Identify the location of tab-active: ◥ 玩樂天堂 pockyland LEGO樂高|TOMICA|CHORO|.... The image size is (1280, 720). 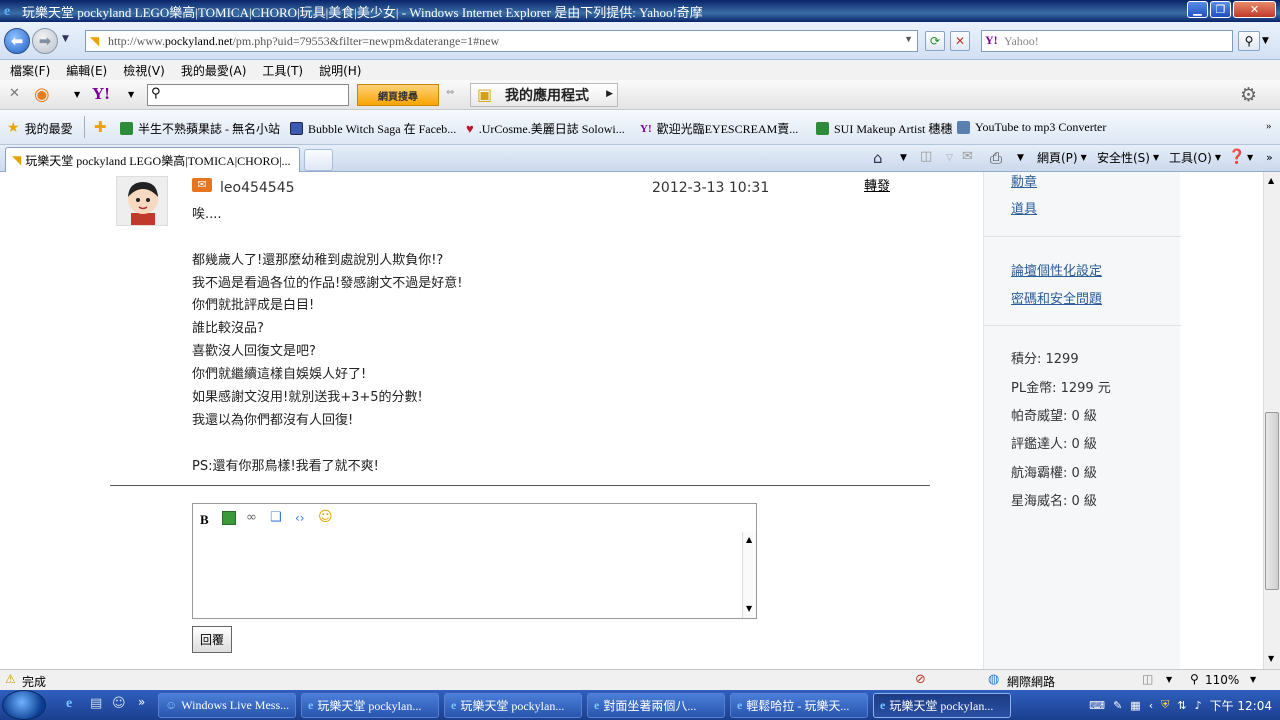
(152, 159).